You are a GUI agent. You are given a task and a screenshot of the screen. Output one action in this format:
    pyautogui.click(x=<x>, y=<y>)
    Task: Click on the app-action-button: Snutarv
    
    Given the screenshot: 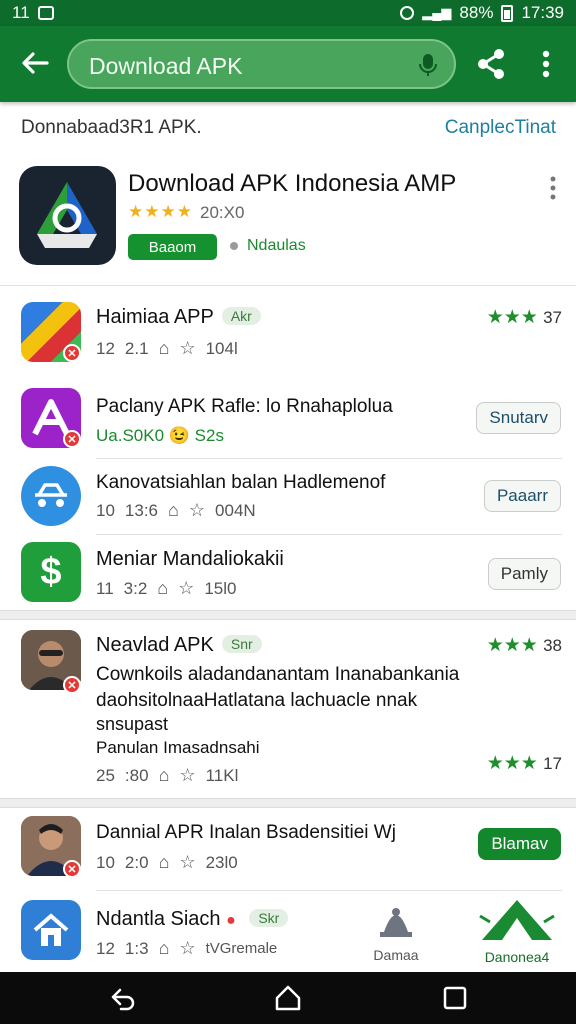 What is the action you would take?
    pyautogui.click(x=518, y=418)
    